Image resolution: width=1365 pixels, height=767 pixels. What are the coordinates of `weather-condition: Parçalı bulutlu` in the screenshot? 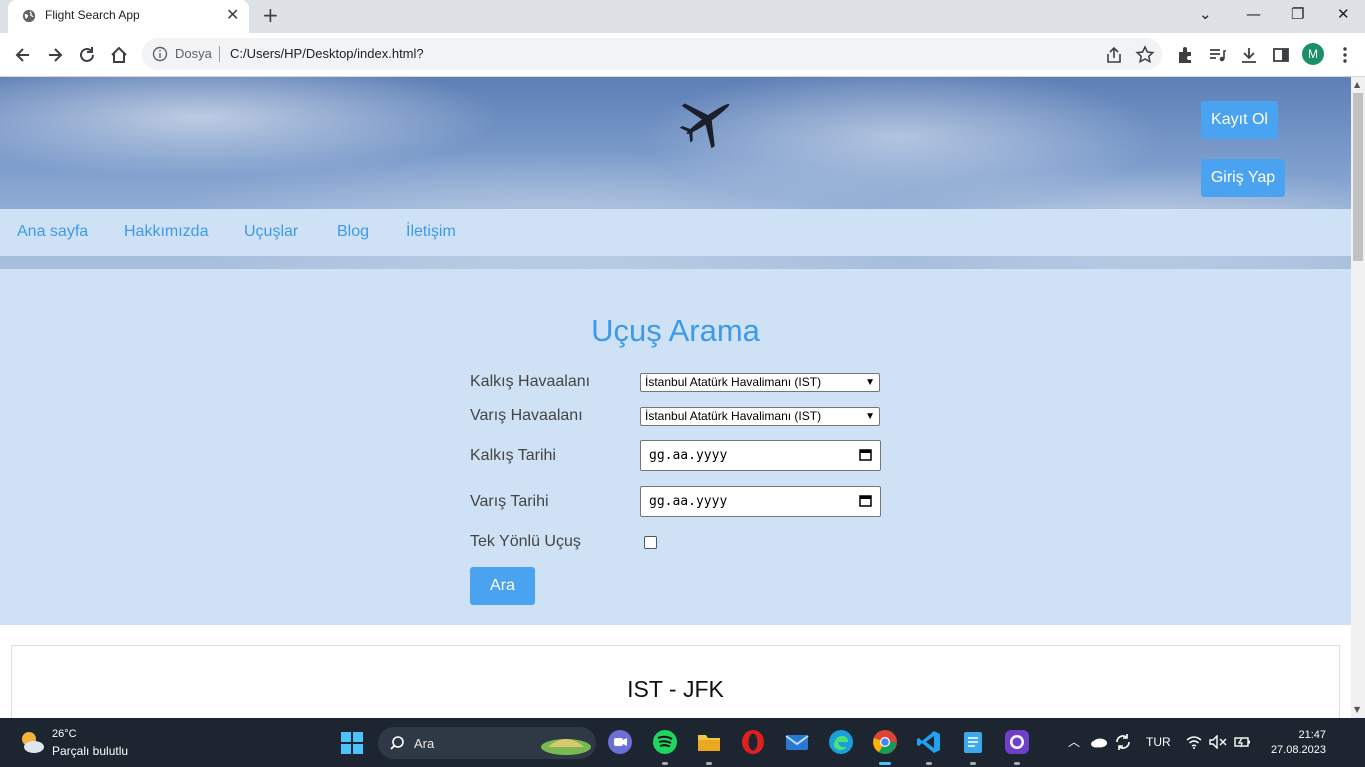 It's located at (90, 751).